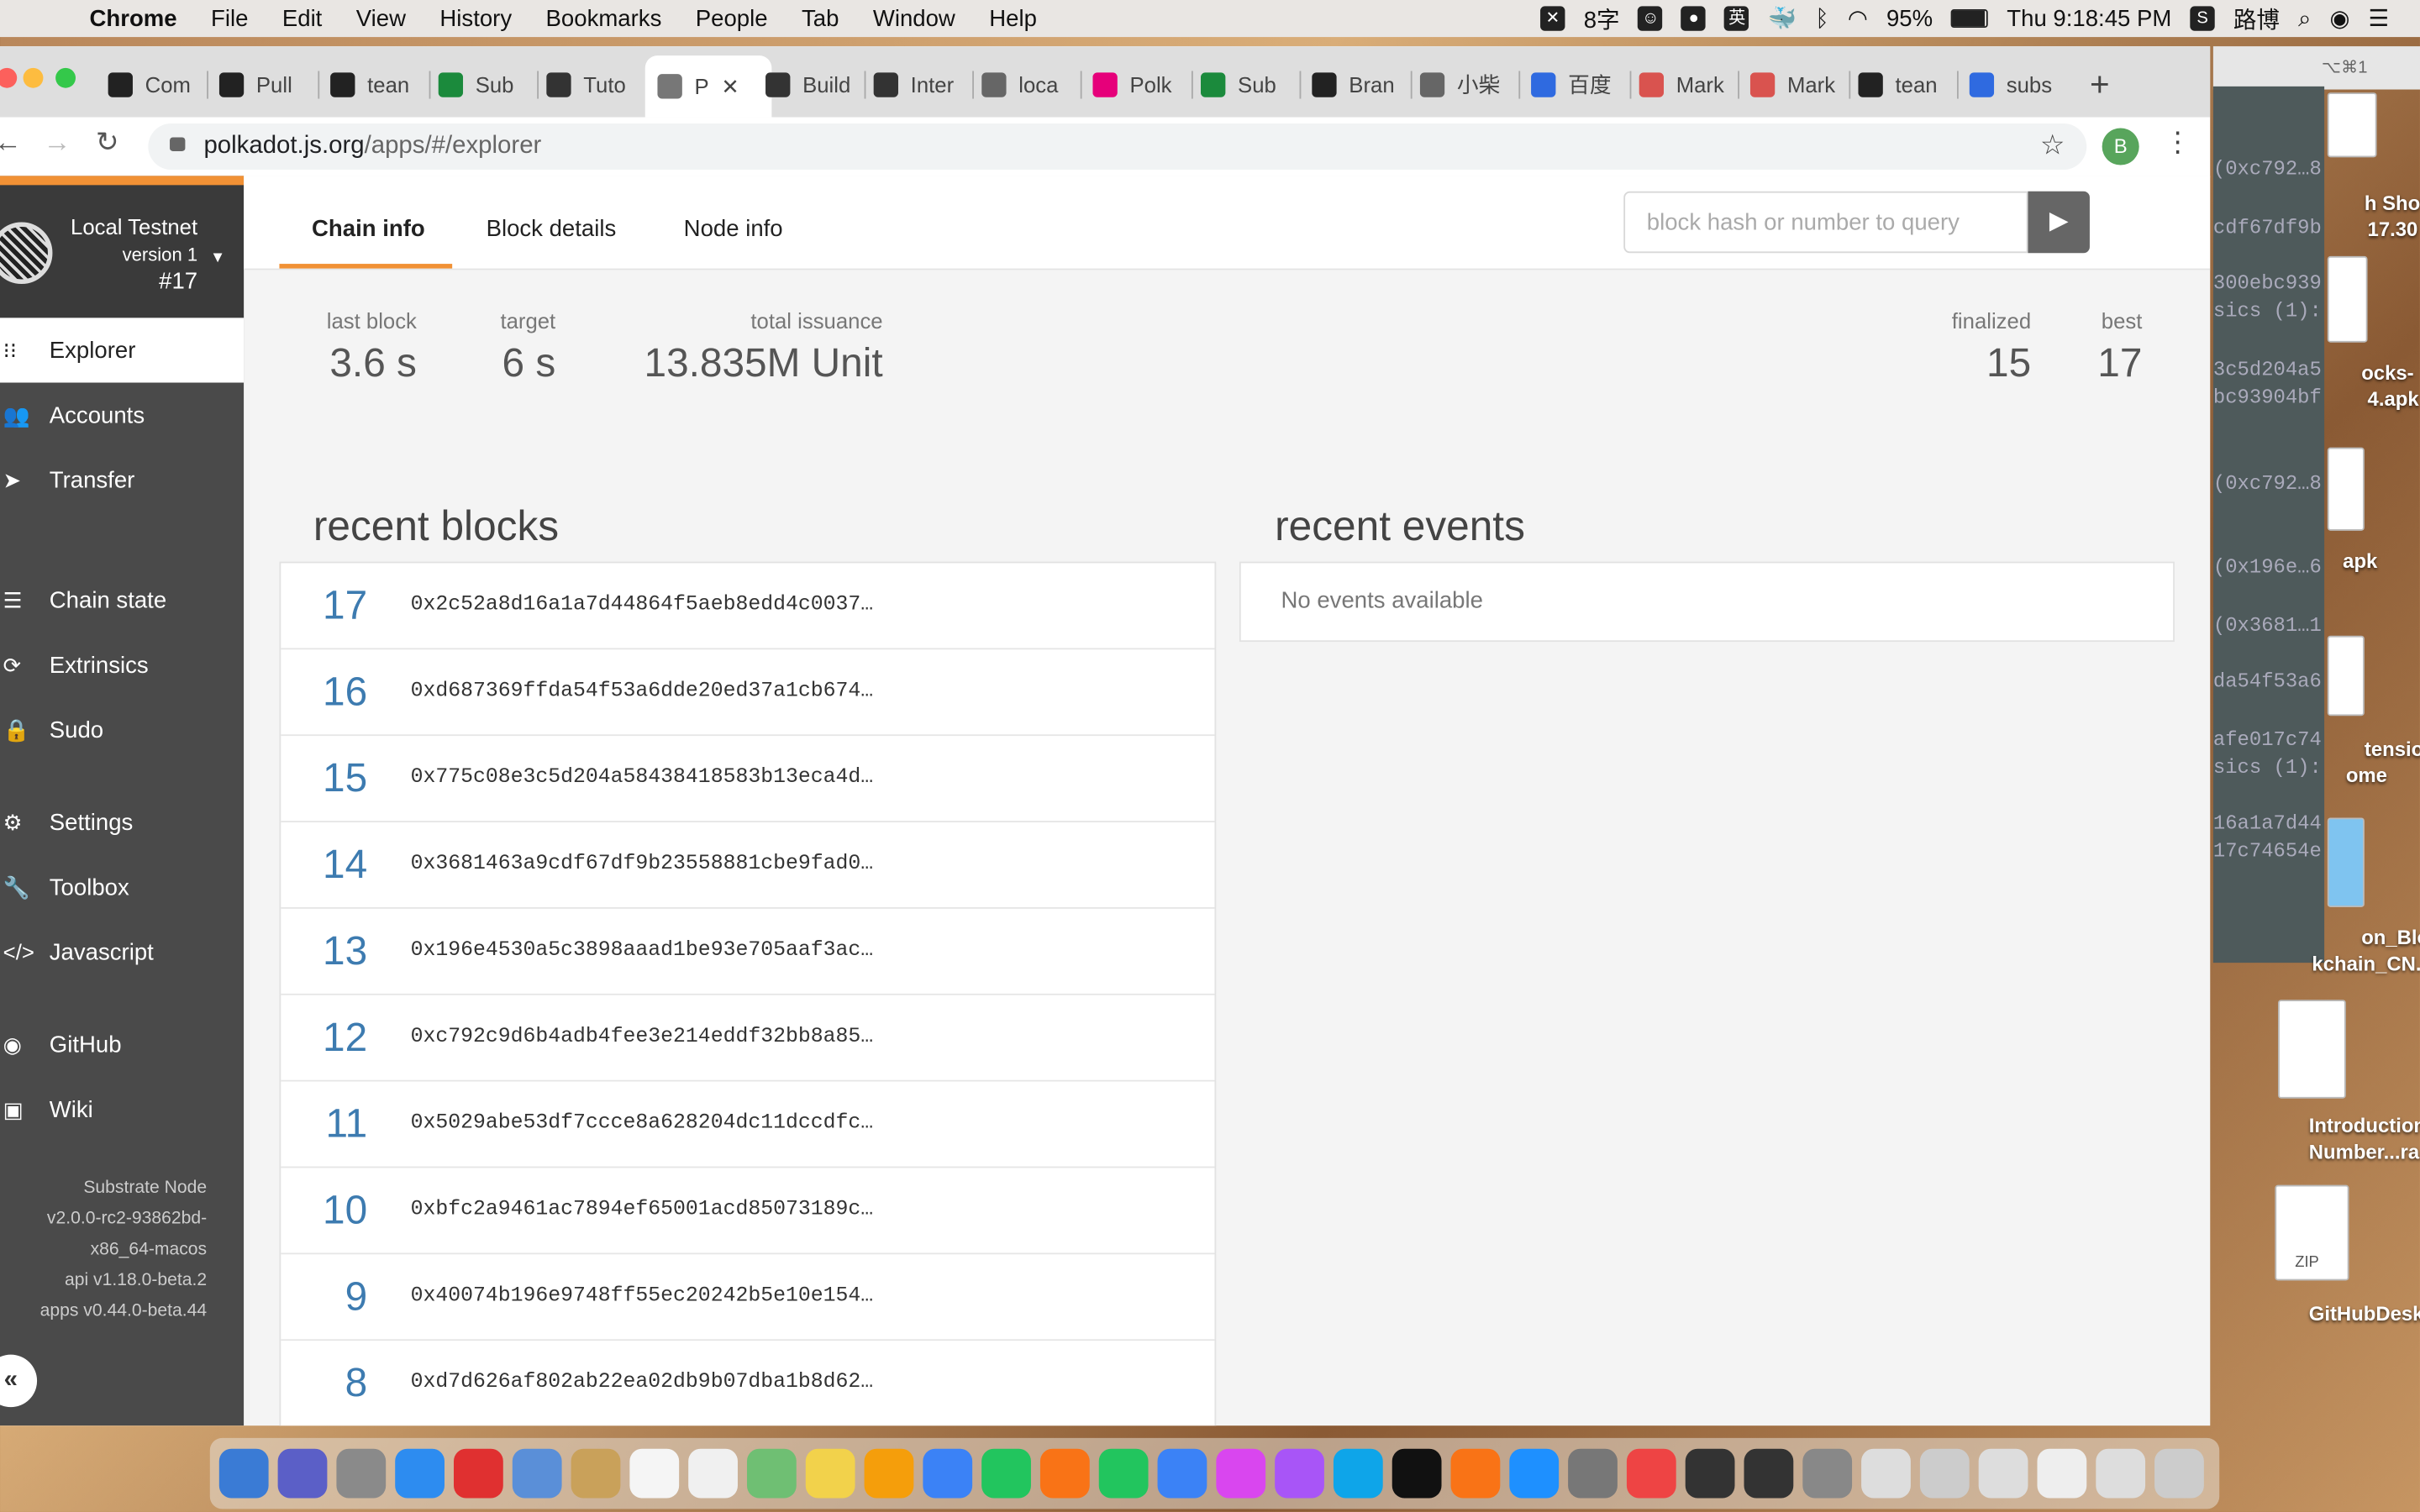 This screenshot has width=2420, height=1512. I want to click on tab-node-info: Node info, so click(734, 229).